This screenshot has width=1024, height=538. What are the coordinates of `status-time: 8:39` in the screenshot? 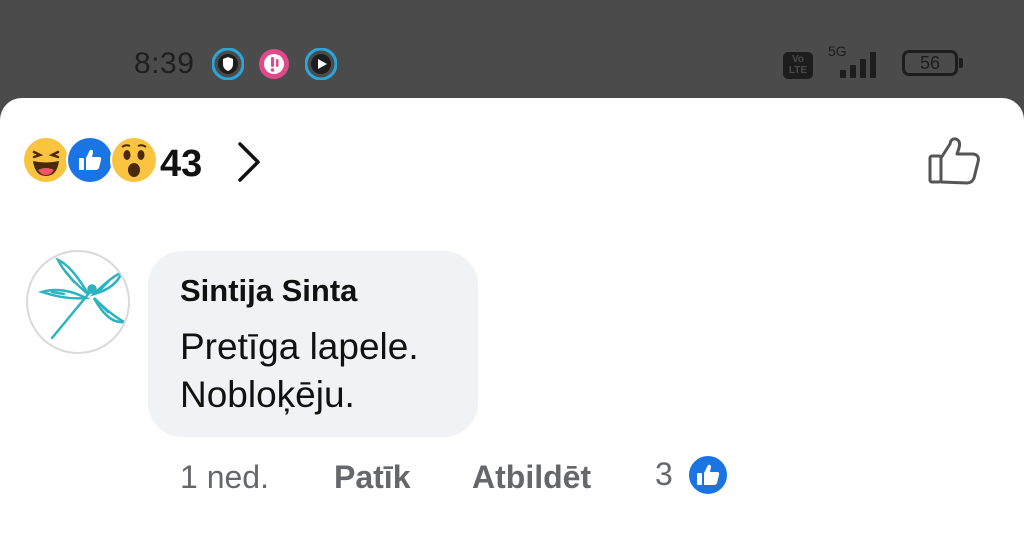 It's located at (164, 63).